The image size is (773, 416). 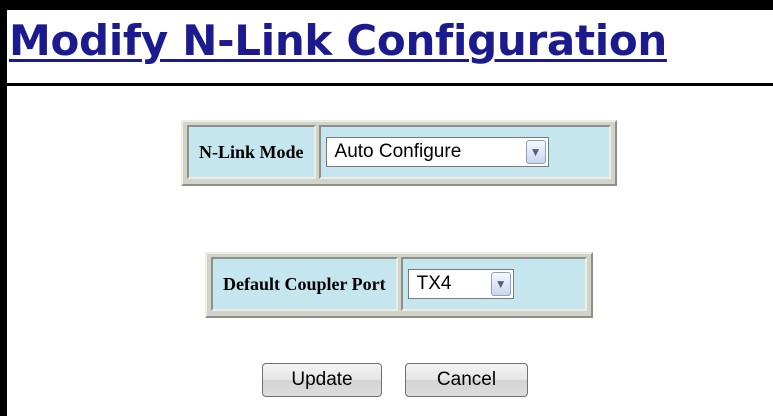 What do you see at coordinates (434, 283) in the screenshot?
I see `default-coupler-port-value: TX4` at bounding box center [434, 283].